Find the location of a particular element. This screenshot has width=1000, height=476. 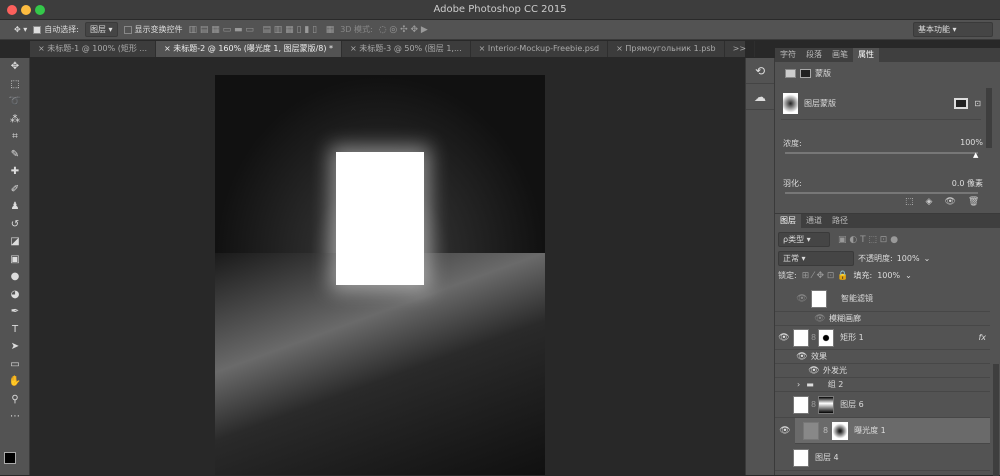

hand-tool-icon: ✋ is located at coordinates (15, 382).